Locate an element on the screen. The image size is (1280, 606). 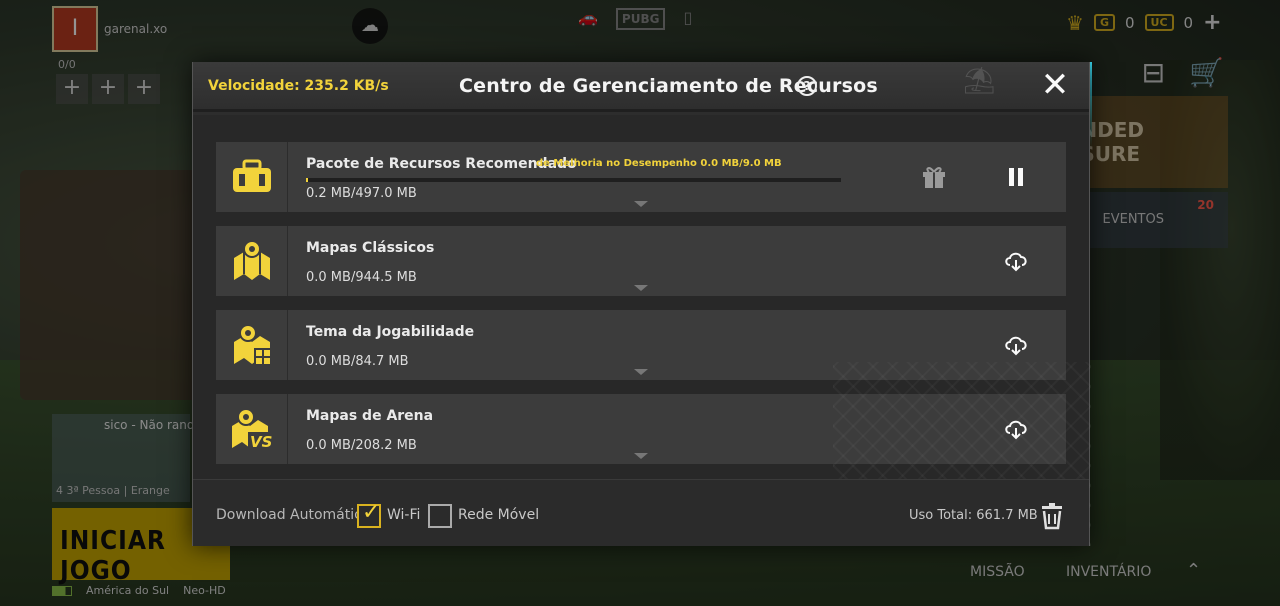
download-progress-bar is located at coordinates (573, 180).